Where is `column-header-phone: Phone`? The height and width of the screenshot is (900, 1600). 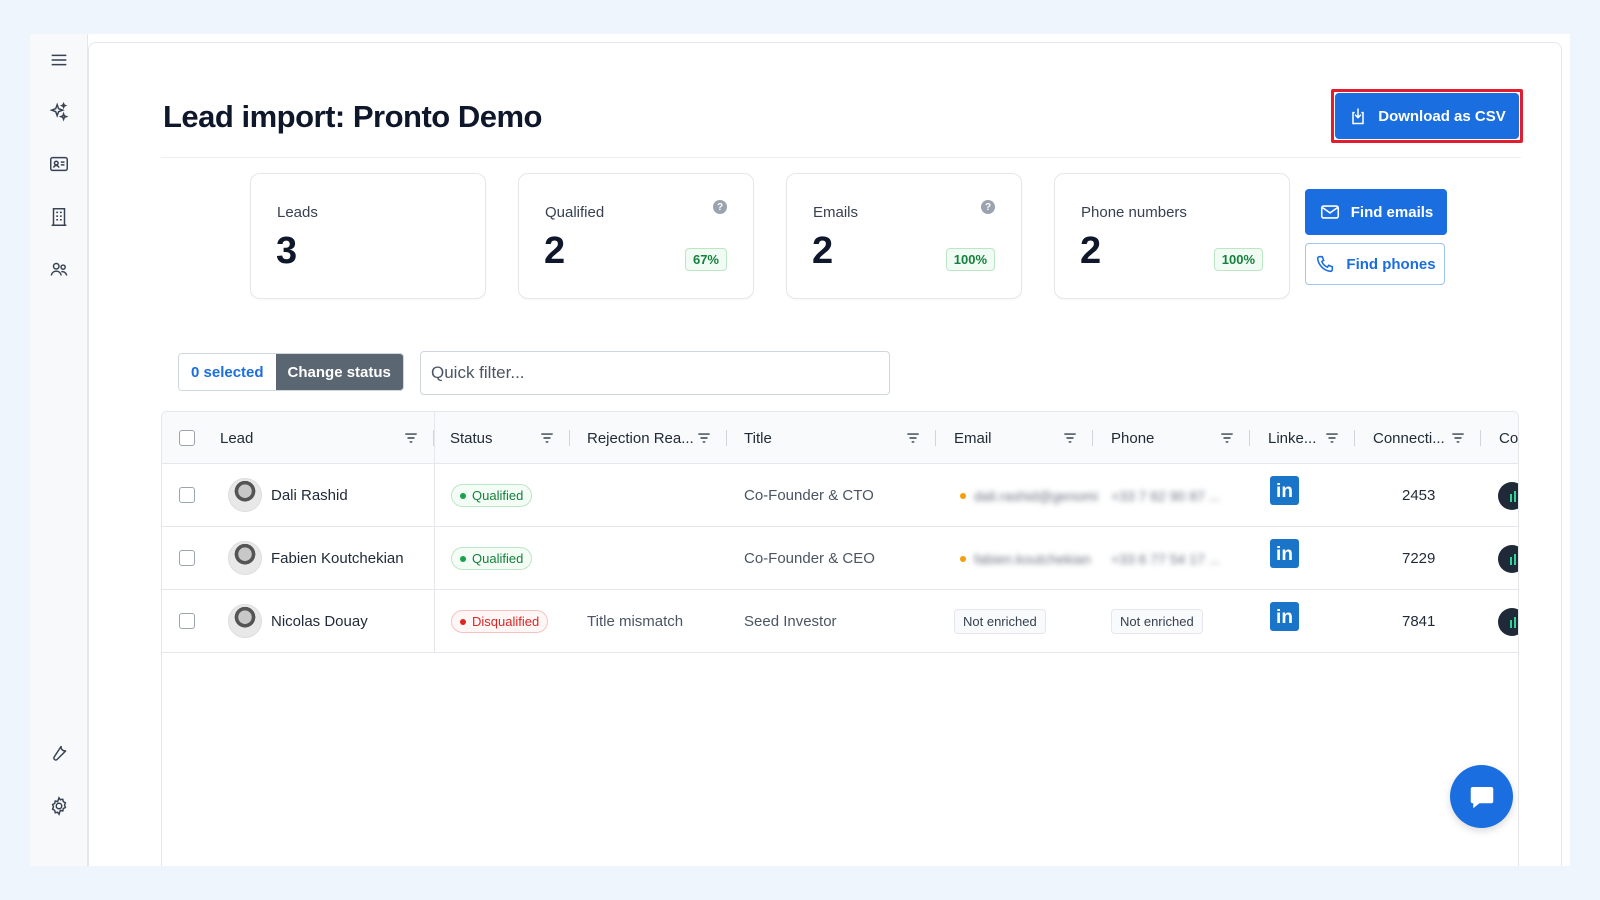
column-header-phone: Phone is located at coordinates (1171, 438).